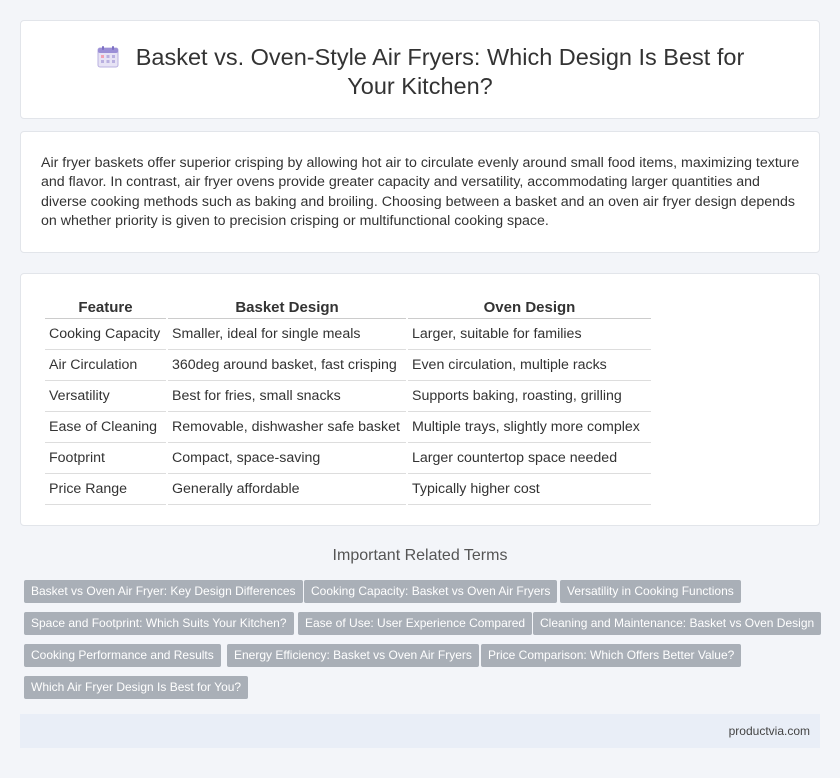 This screenshot has height=778, width=840. What do you see at coordinates (287, 458) in the screenshot?
I see `table-cell: Compact, space-saving` at bounding box center [287, 458].